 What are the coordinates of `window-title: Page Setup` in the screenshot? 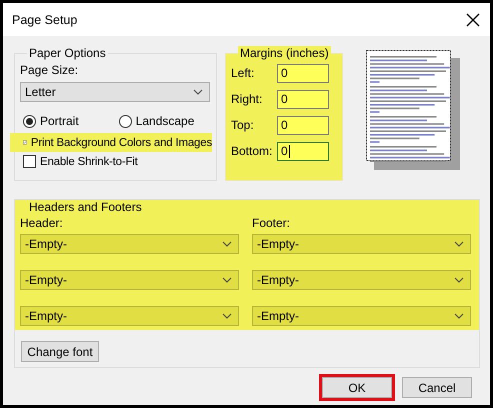 It's located at (45, 19).